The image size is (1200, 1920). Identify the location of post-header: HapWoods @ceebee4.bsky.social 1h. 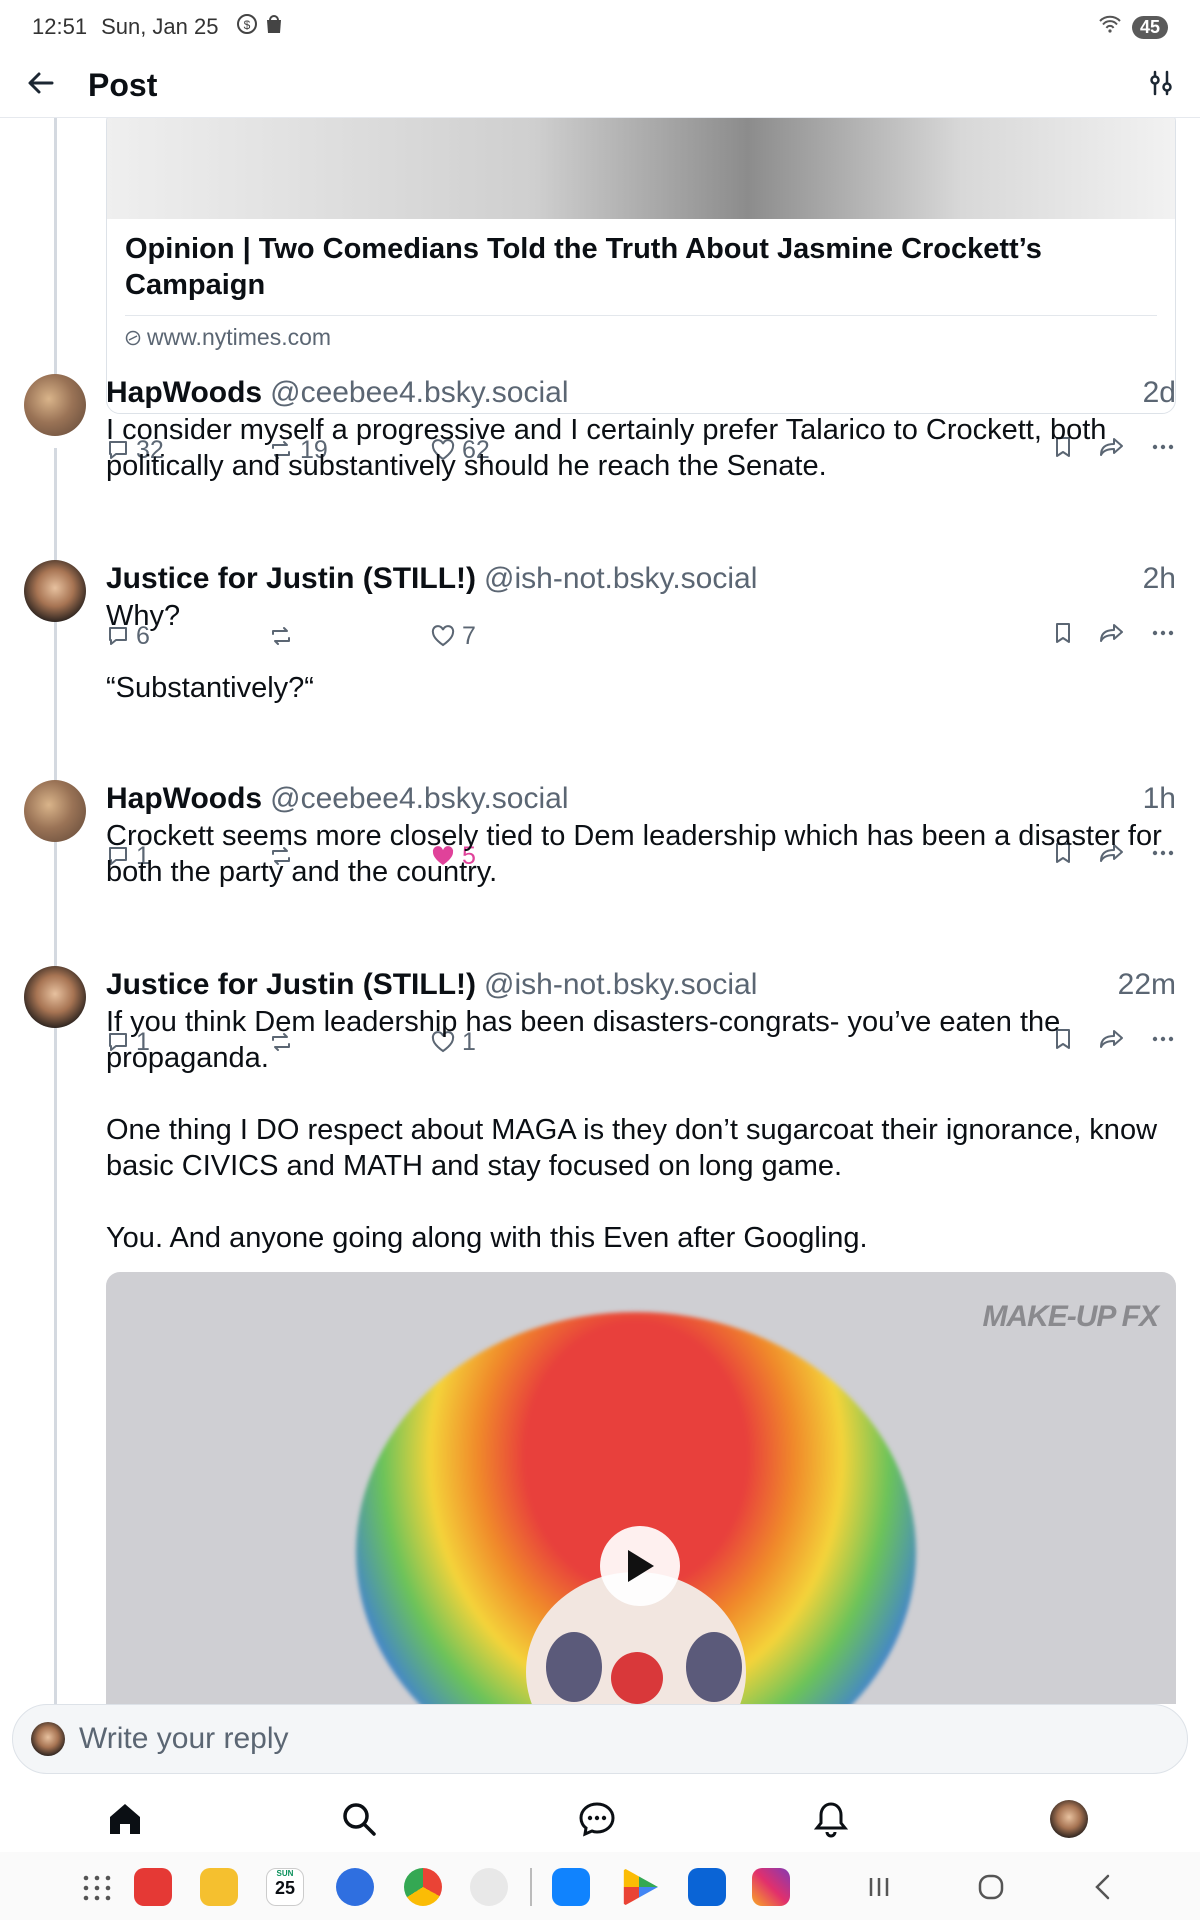
(641, 799).